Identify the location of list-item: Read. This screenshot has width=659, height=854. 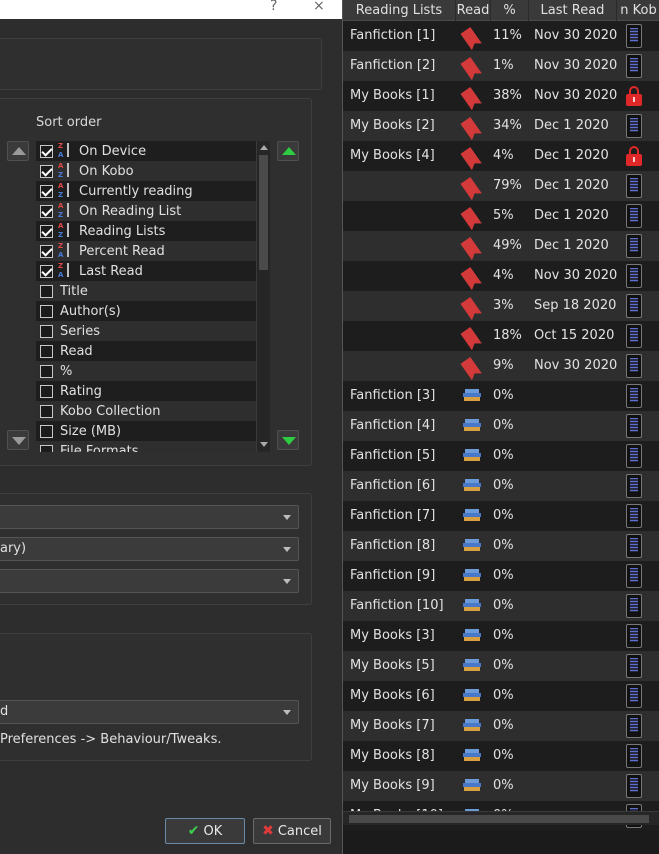
(146, 351).